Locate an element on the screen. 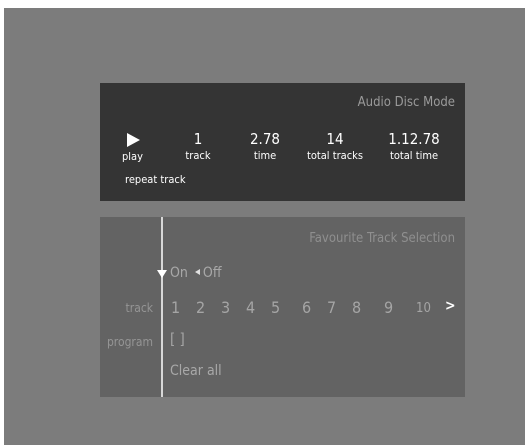 The height and width of the screenshot is (447, 528). track-info: 1 track is located at coordinates (198, 146).